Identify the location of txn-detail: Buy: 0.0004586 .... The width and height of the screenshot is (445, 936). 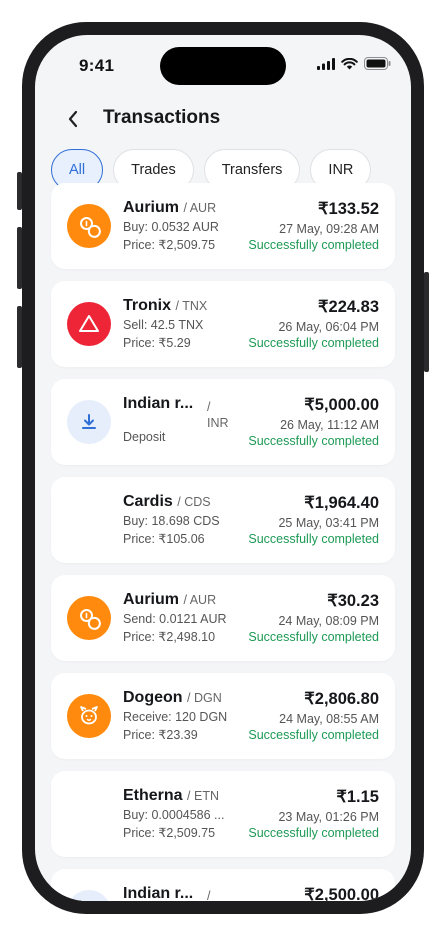
(174, 815).